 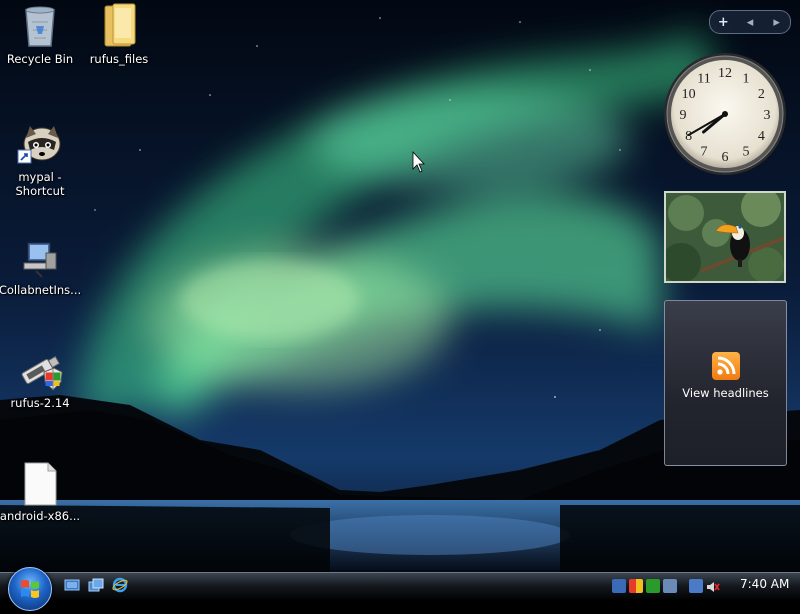 I want to click on mypal-shortcut: mypal - Shortcut, so click(x=41, y=159).